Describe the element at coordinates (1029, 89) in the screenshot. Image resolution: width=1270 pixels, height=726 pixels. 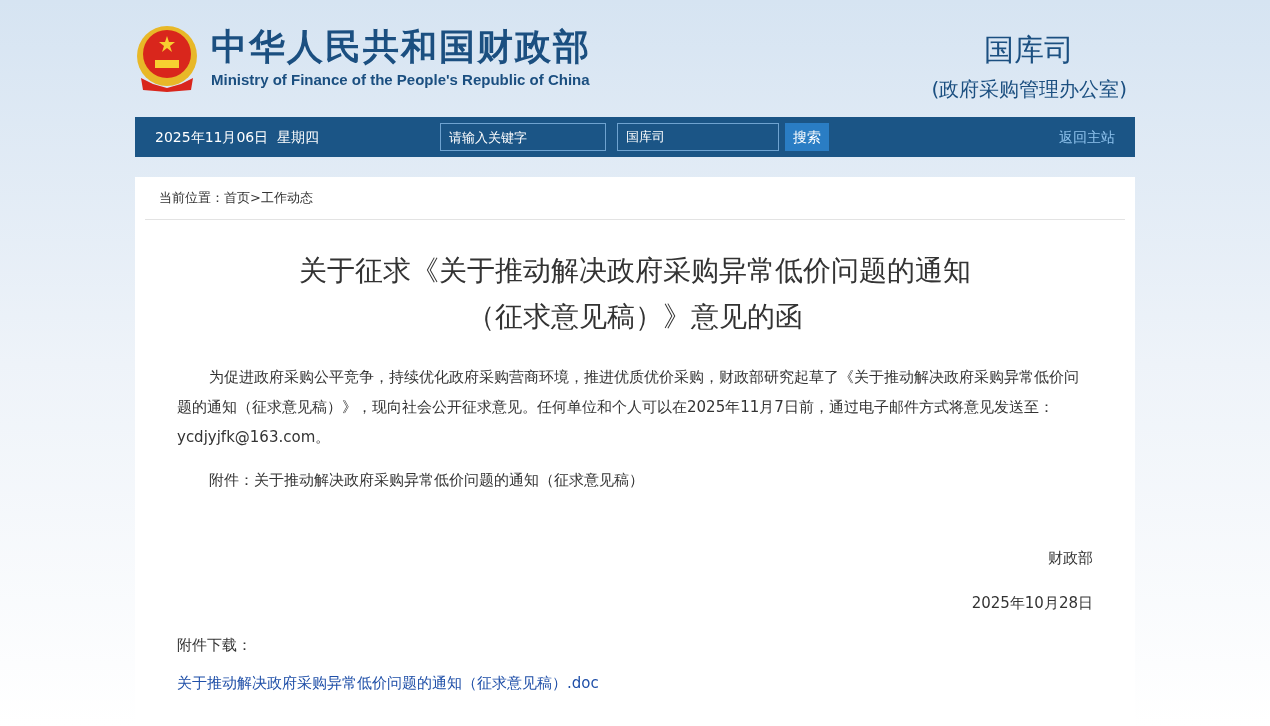
I see `department-note: (政府采购管理办公室)` at that location.